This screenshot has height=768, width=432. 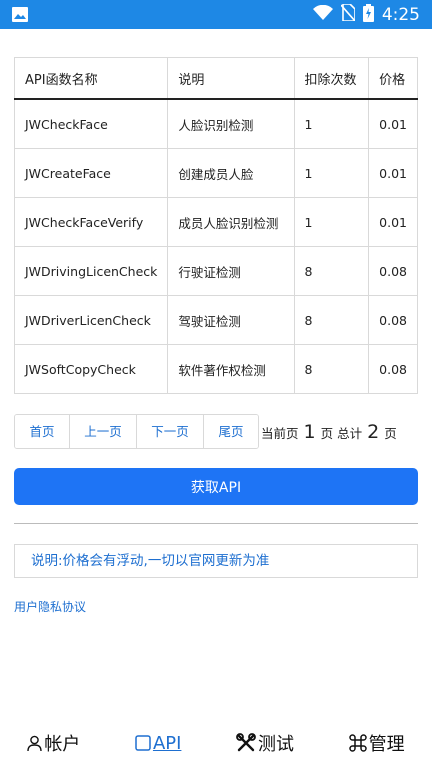 What do you see at coordinates (20, 16) in the screenshot?
I see `image-notification-icon` at bounding box center [20, 16].